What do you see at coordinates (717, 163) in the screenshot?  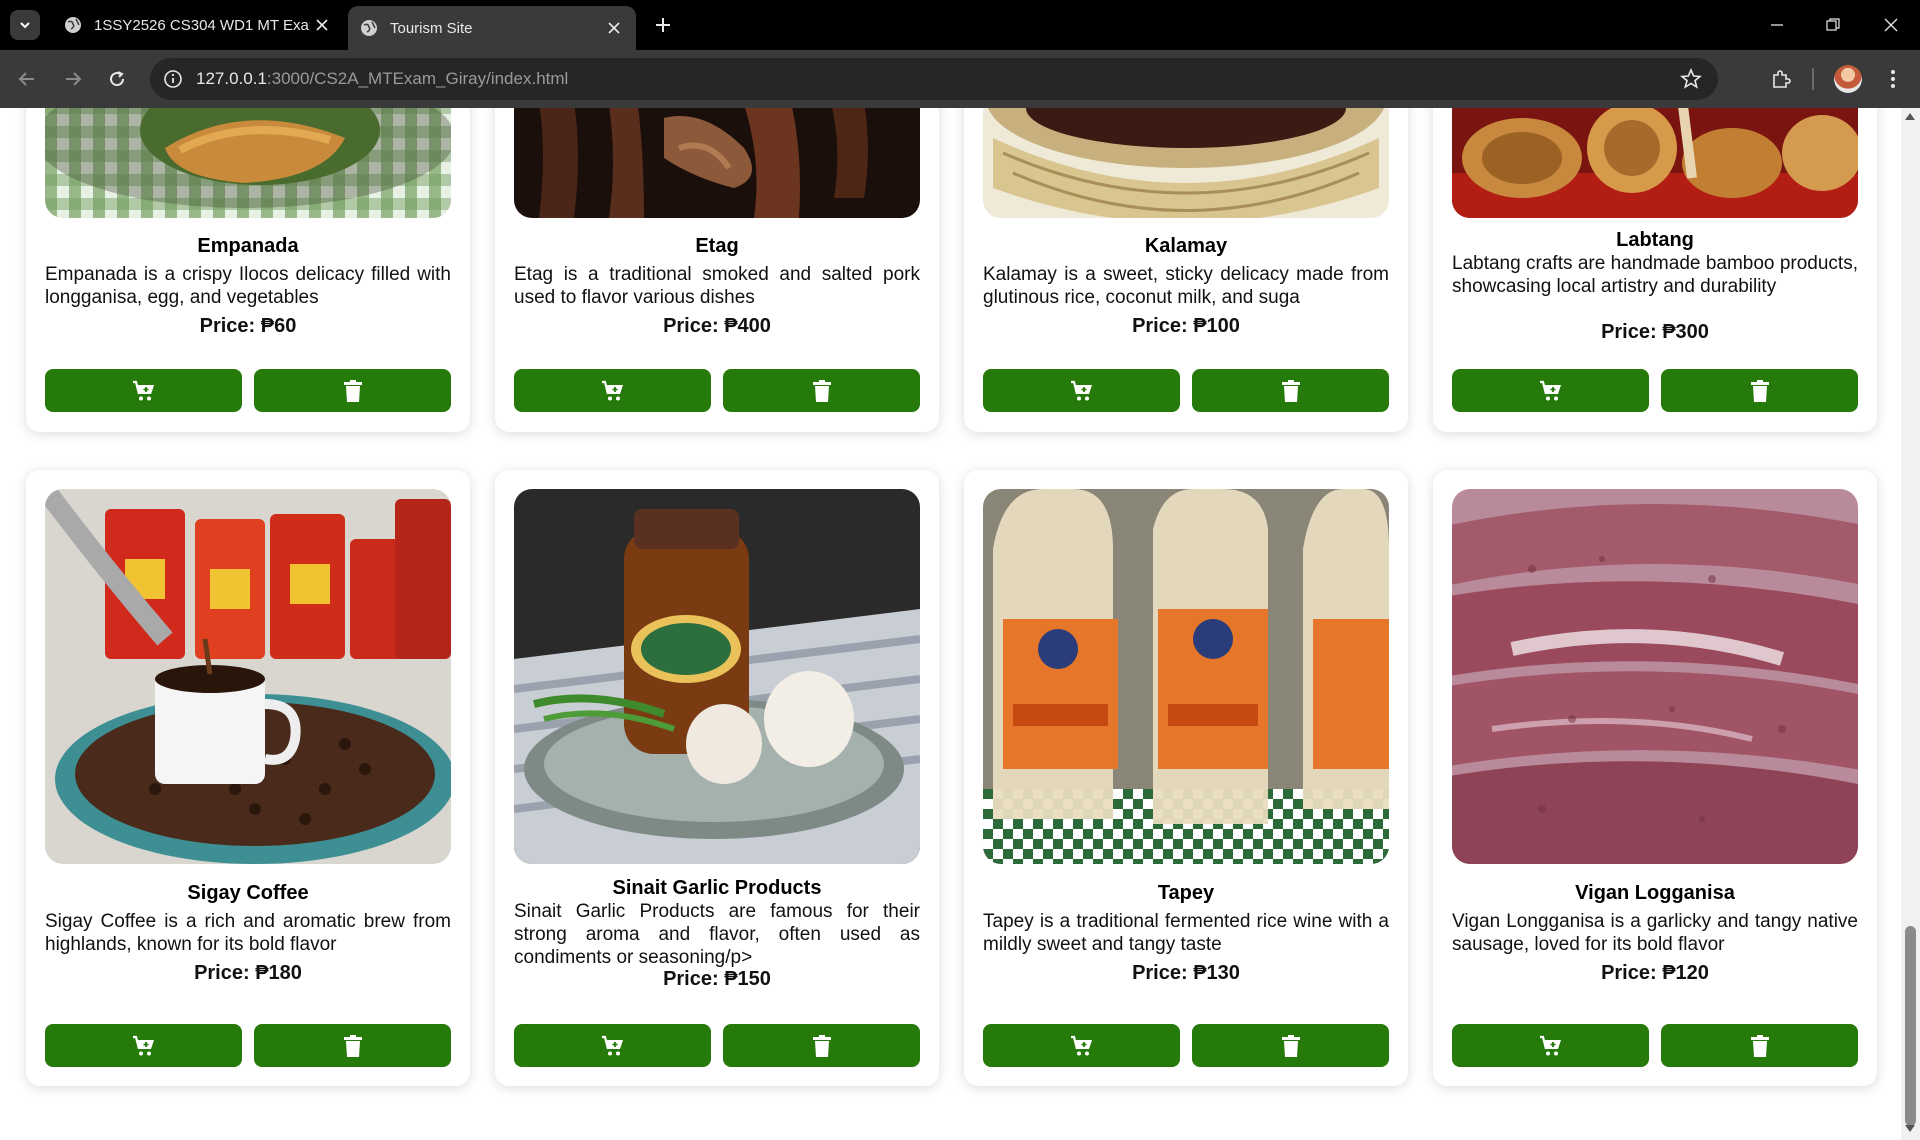 I see `etag-photo` at bounding box center [717, 163].